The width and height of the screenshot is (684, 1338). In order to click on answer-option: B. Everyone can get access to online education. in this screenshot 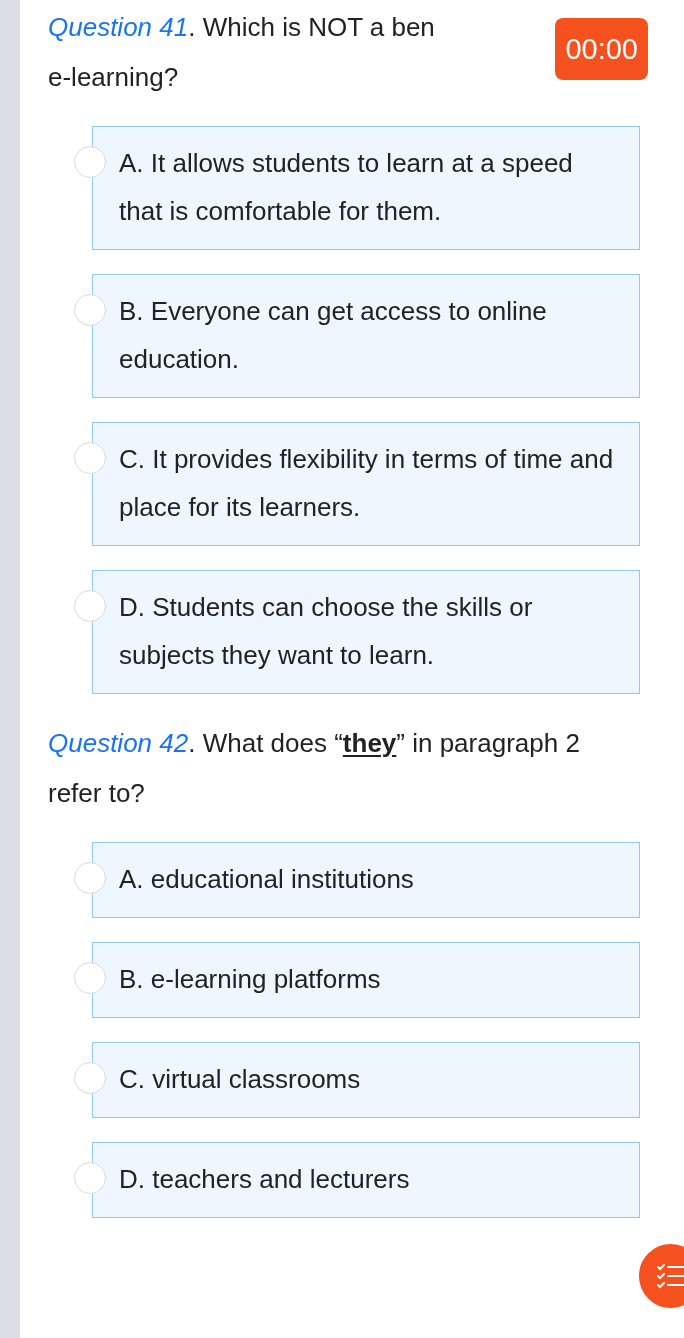, I will do `click(366, 336)`.